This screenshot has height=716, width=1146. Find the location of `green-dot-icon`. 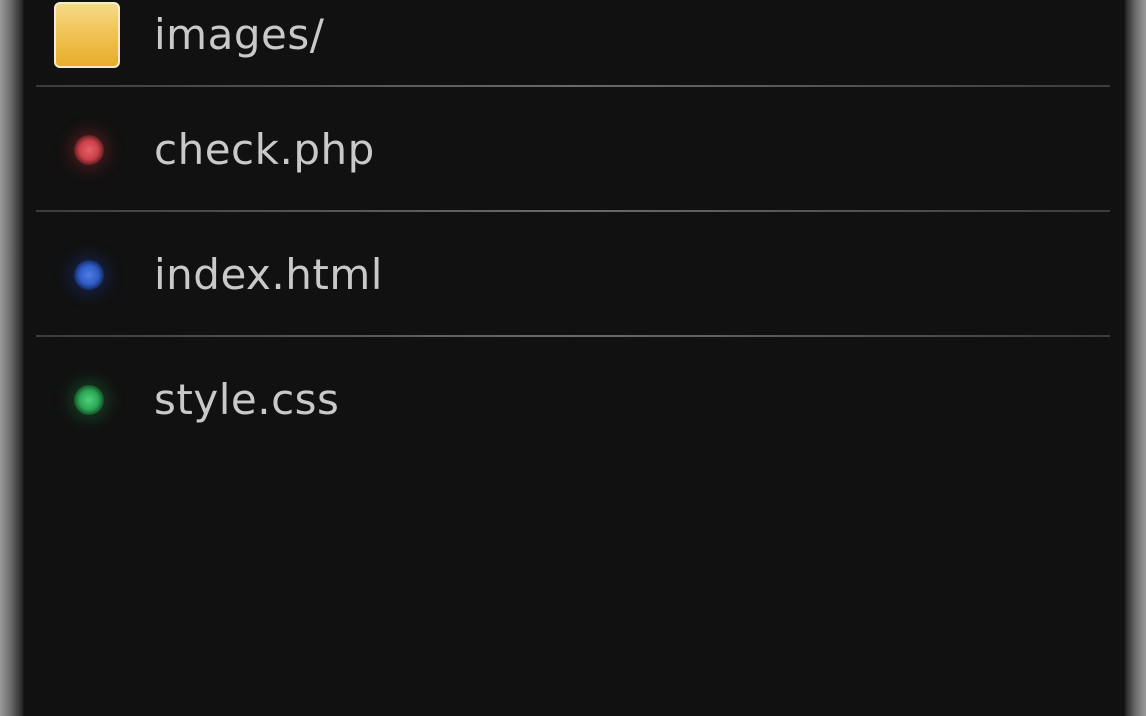

green-dot-icon is located at coordinates (89, 399).